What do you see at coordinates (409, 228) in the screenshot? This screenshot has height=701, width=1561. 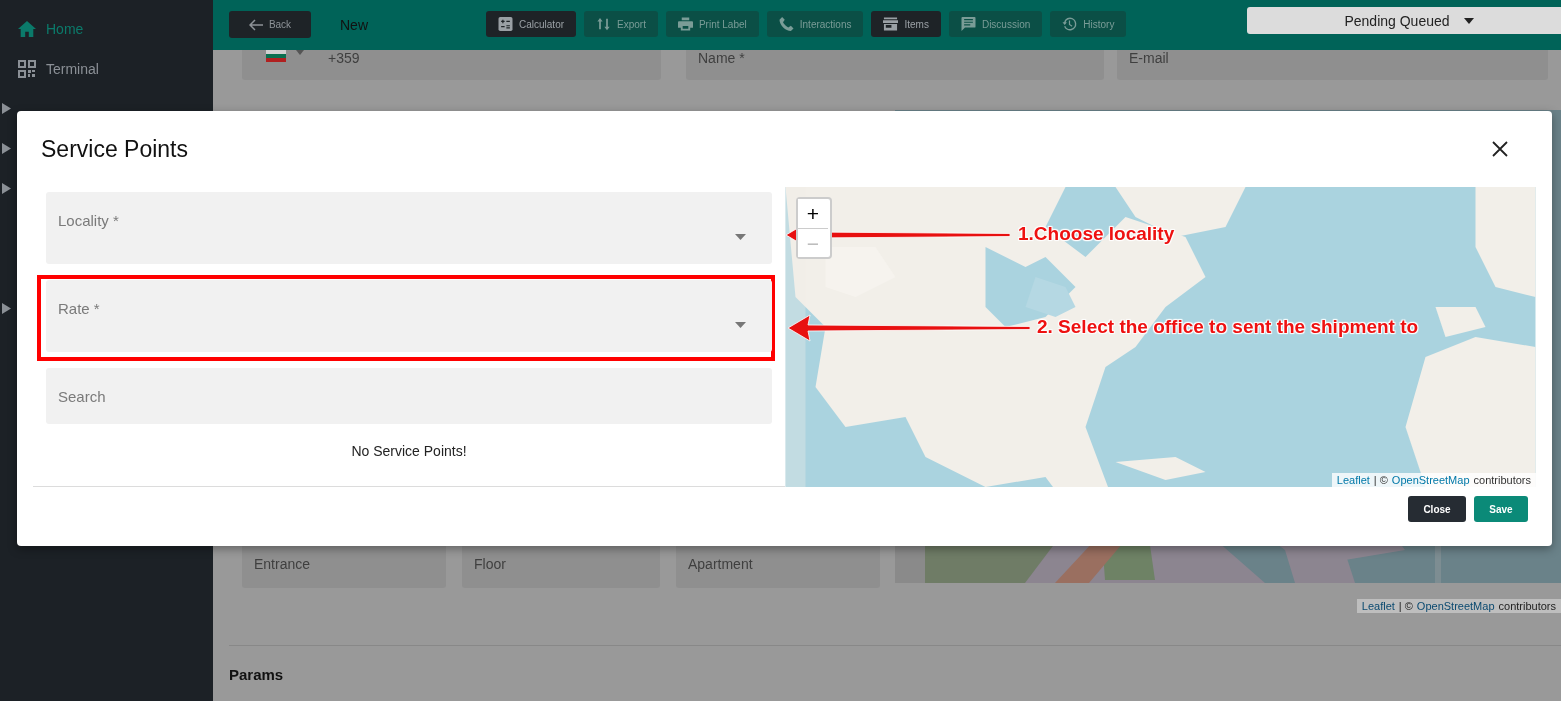 I see `select-field: Locality *` at bounding box center [409, 228].